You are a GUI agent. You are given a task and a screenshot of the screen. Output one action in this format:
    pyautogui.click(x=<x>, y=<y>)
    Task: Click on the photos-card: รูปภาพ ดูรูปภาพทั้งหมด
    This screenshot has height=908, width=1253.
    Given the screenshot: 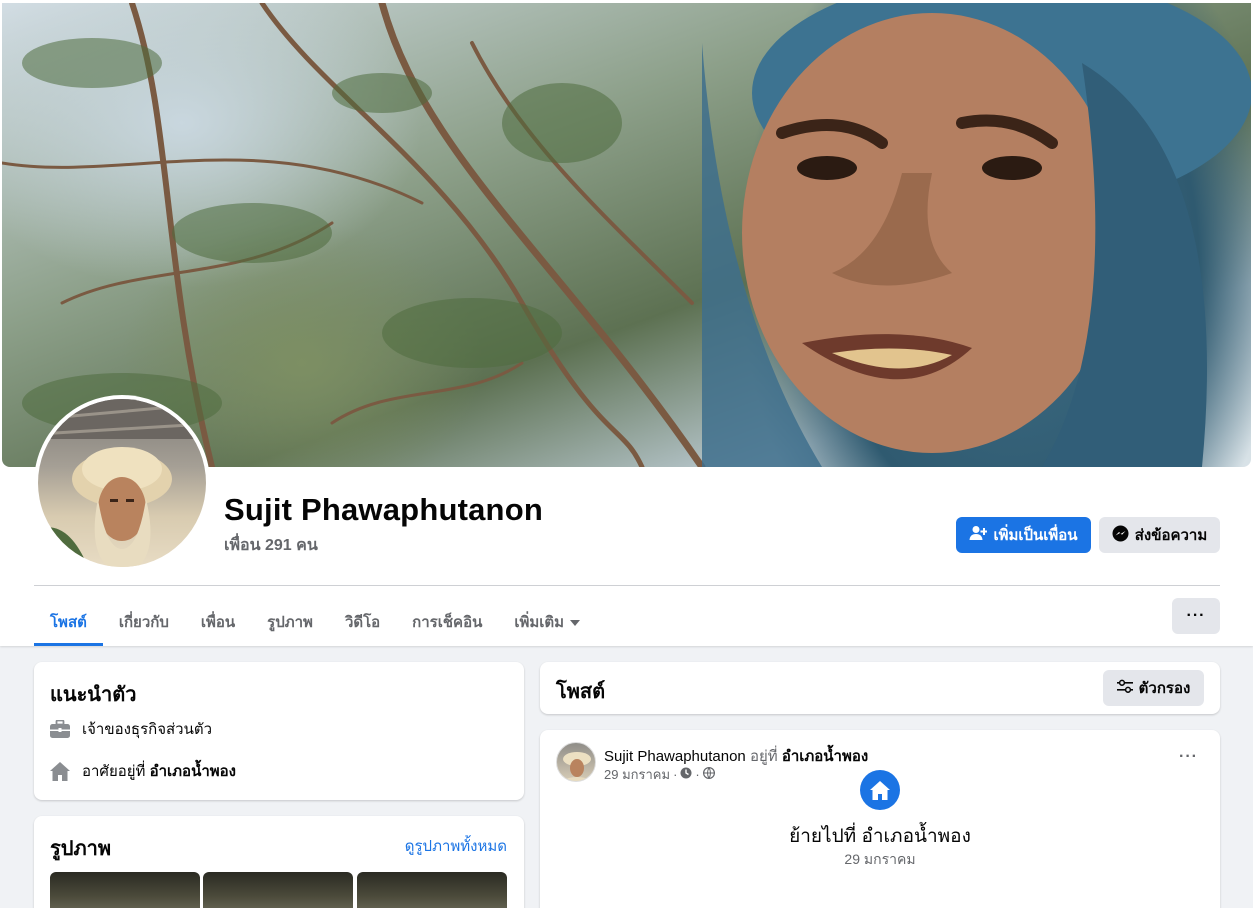 What is the action you would take?
    pyautogui.click(x=279, y=862)
    